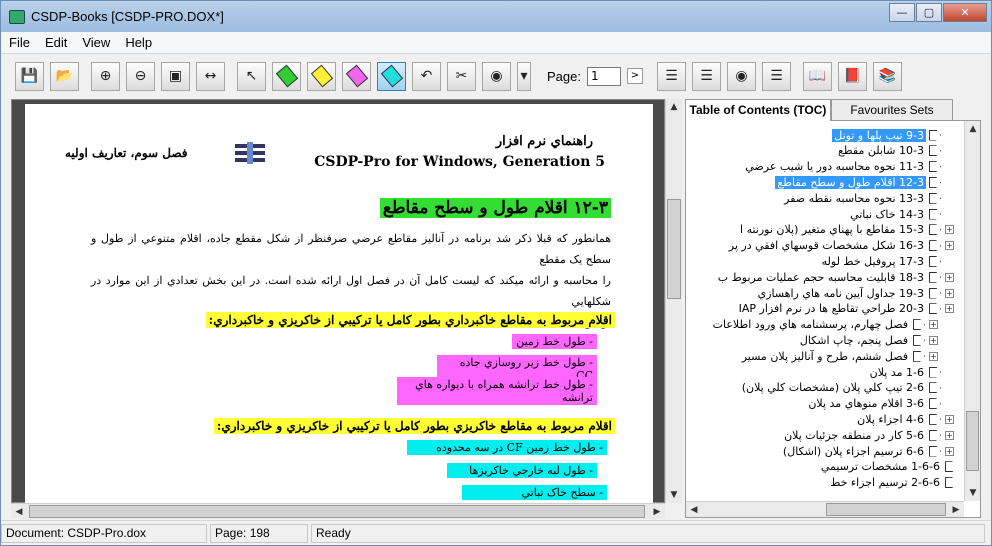  Describe the element at coordinates (706, 76) in the screenshot. I see `toc-edit-icon: ☰` at that location.